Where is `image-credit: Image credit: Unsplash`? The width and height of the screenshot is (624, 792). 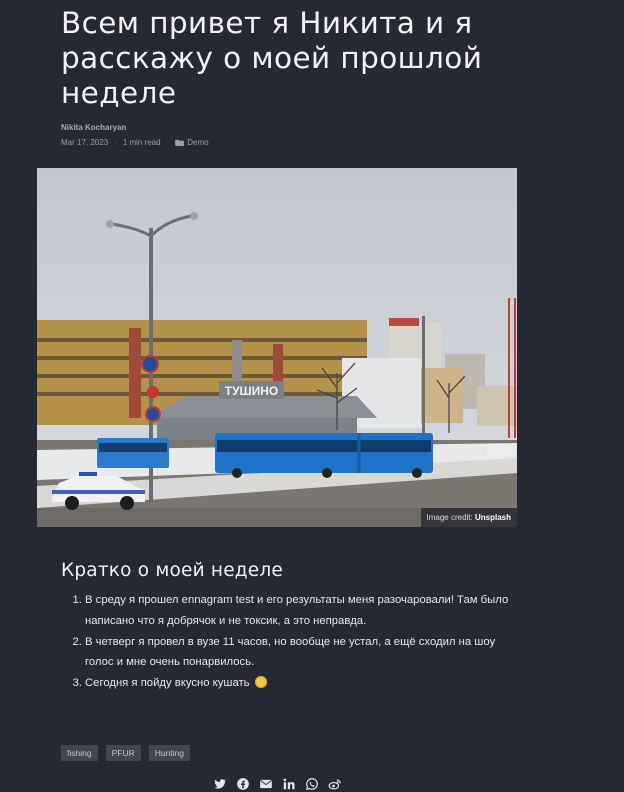
image-credit: Image credit: Unsplash is located at coordinates (468, 517).